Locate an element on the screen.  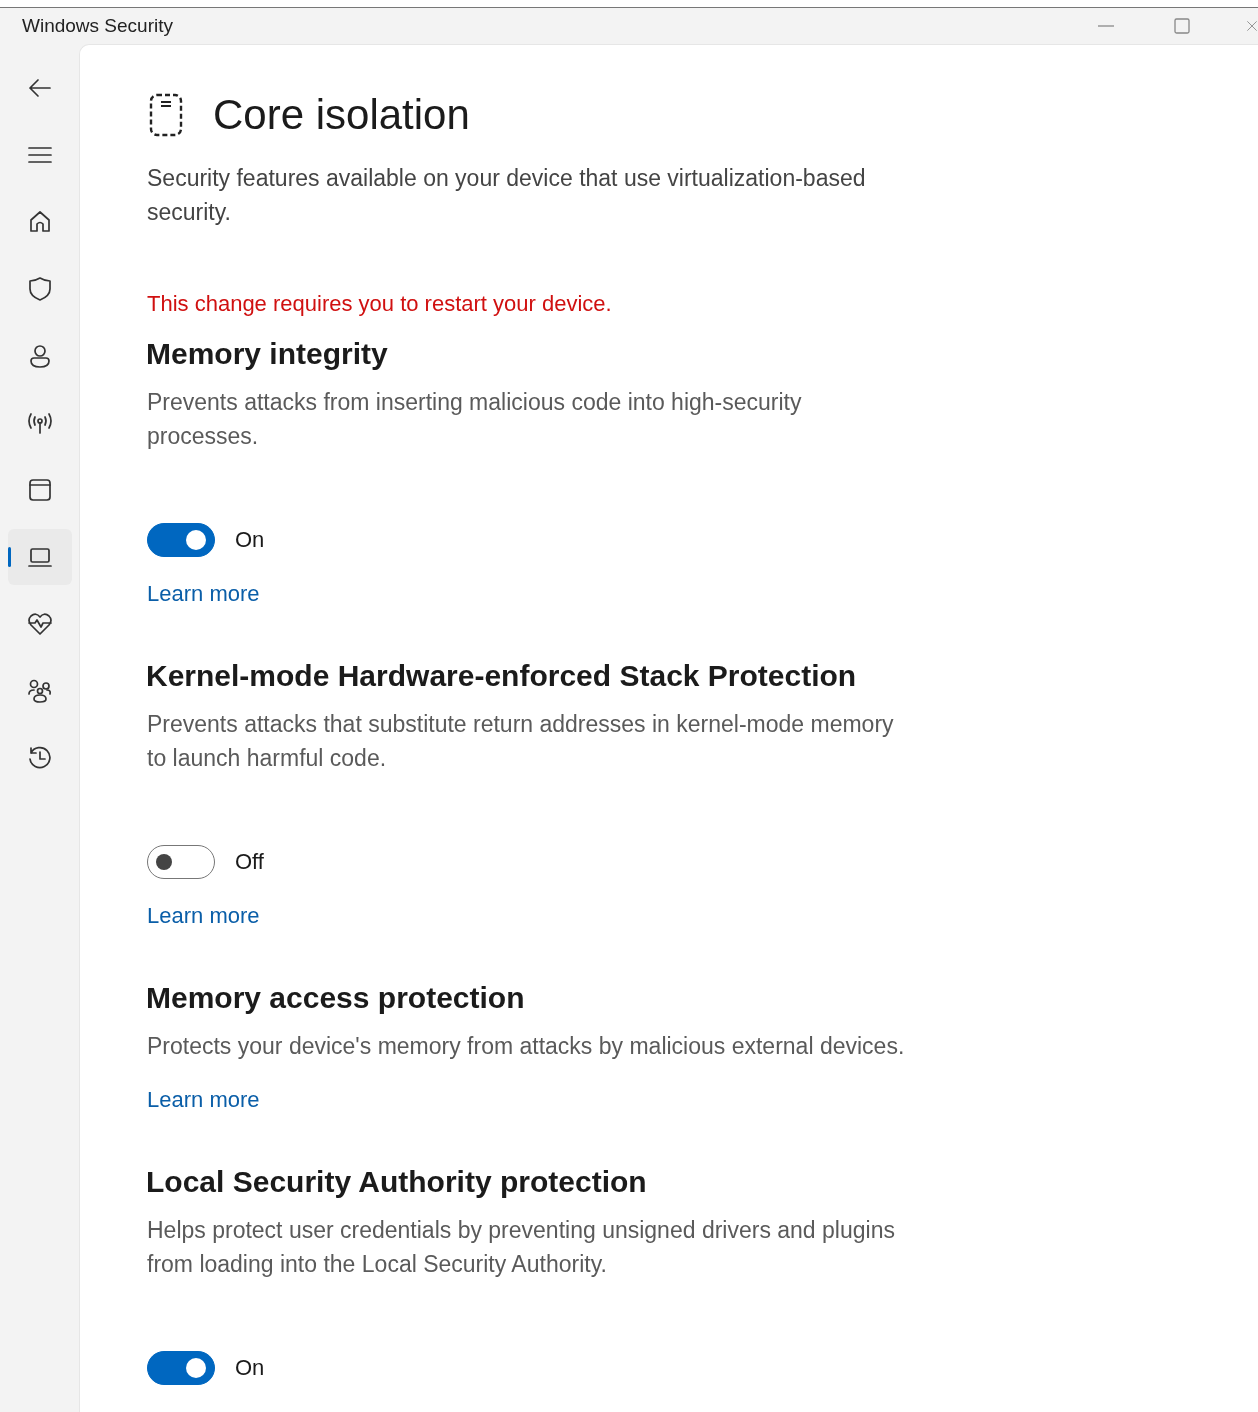
page-title: Core isolation is located at coordinates (341, 115).